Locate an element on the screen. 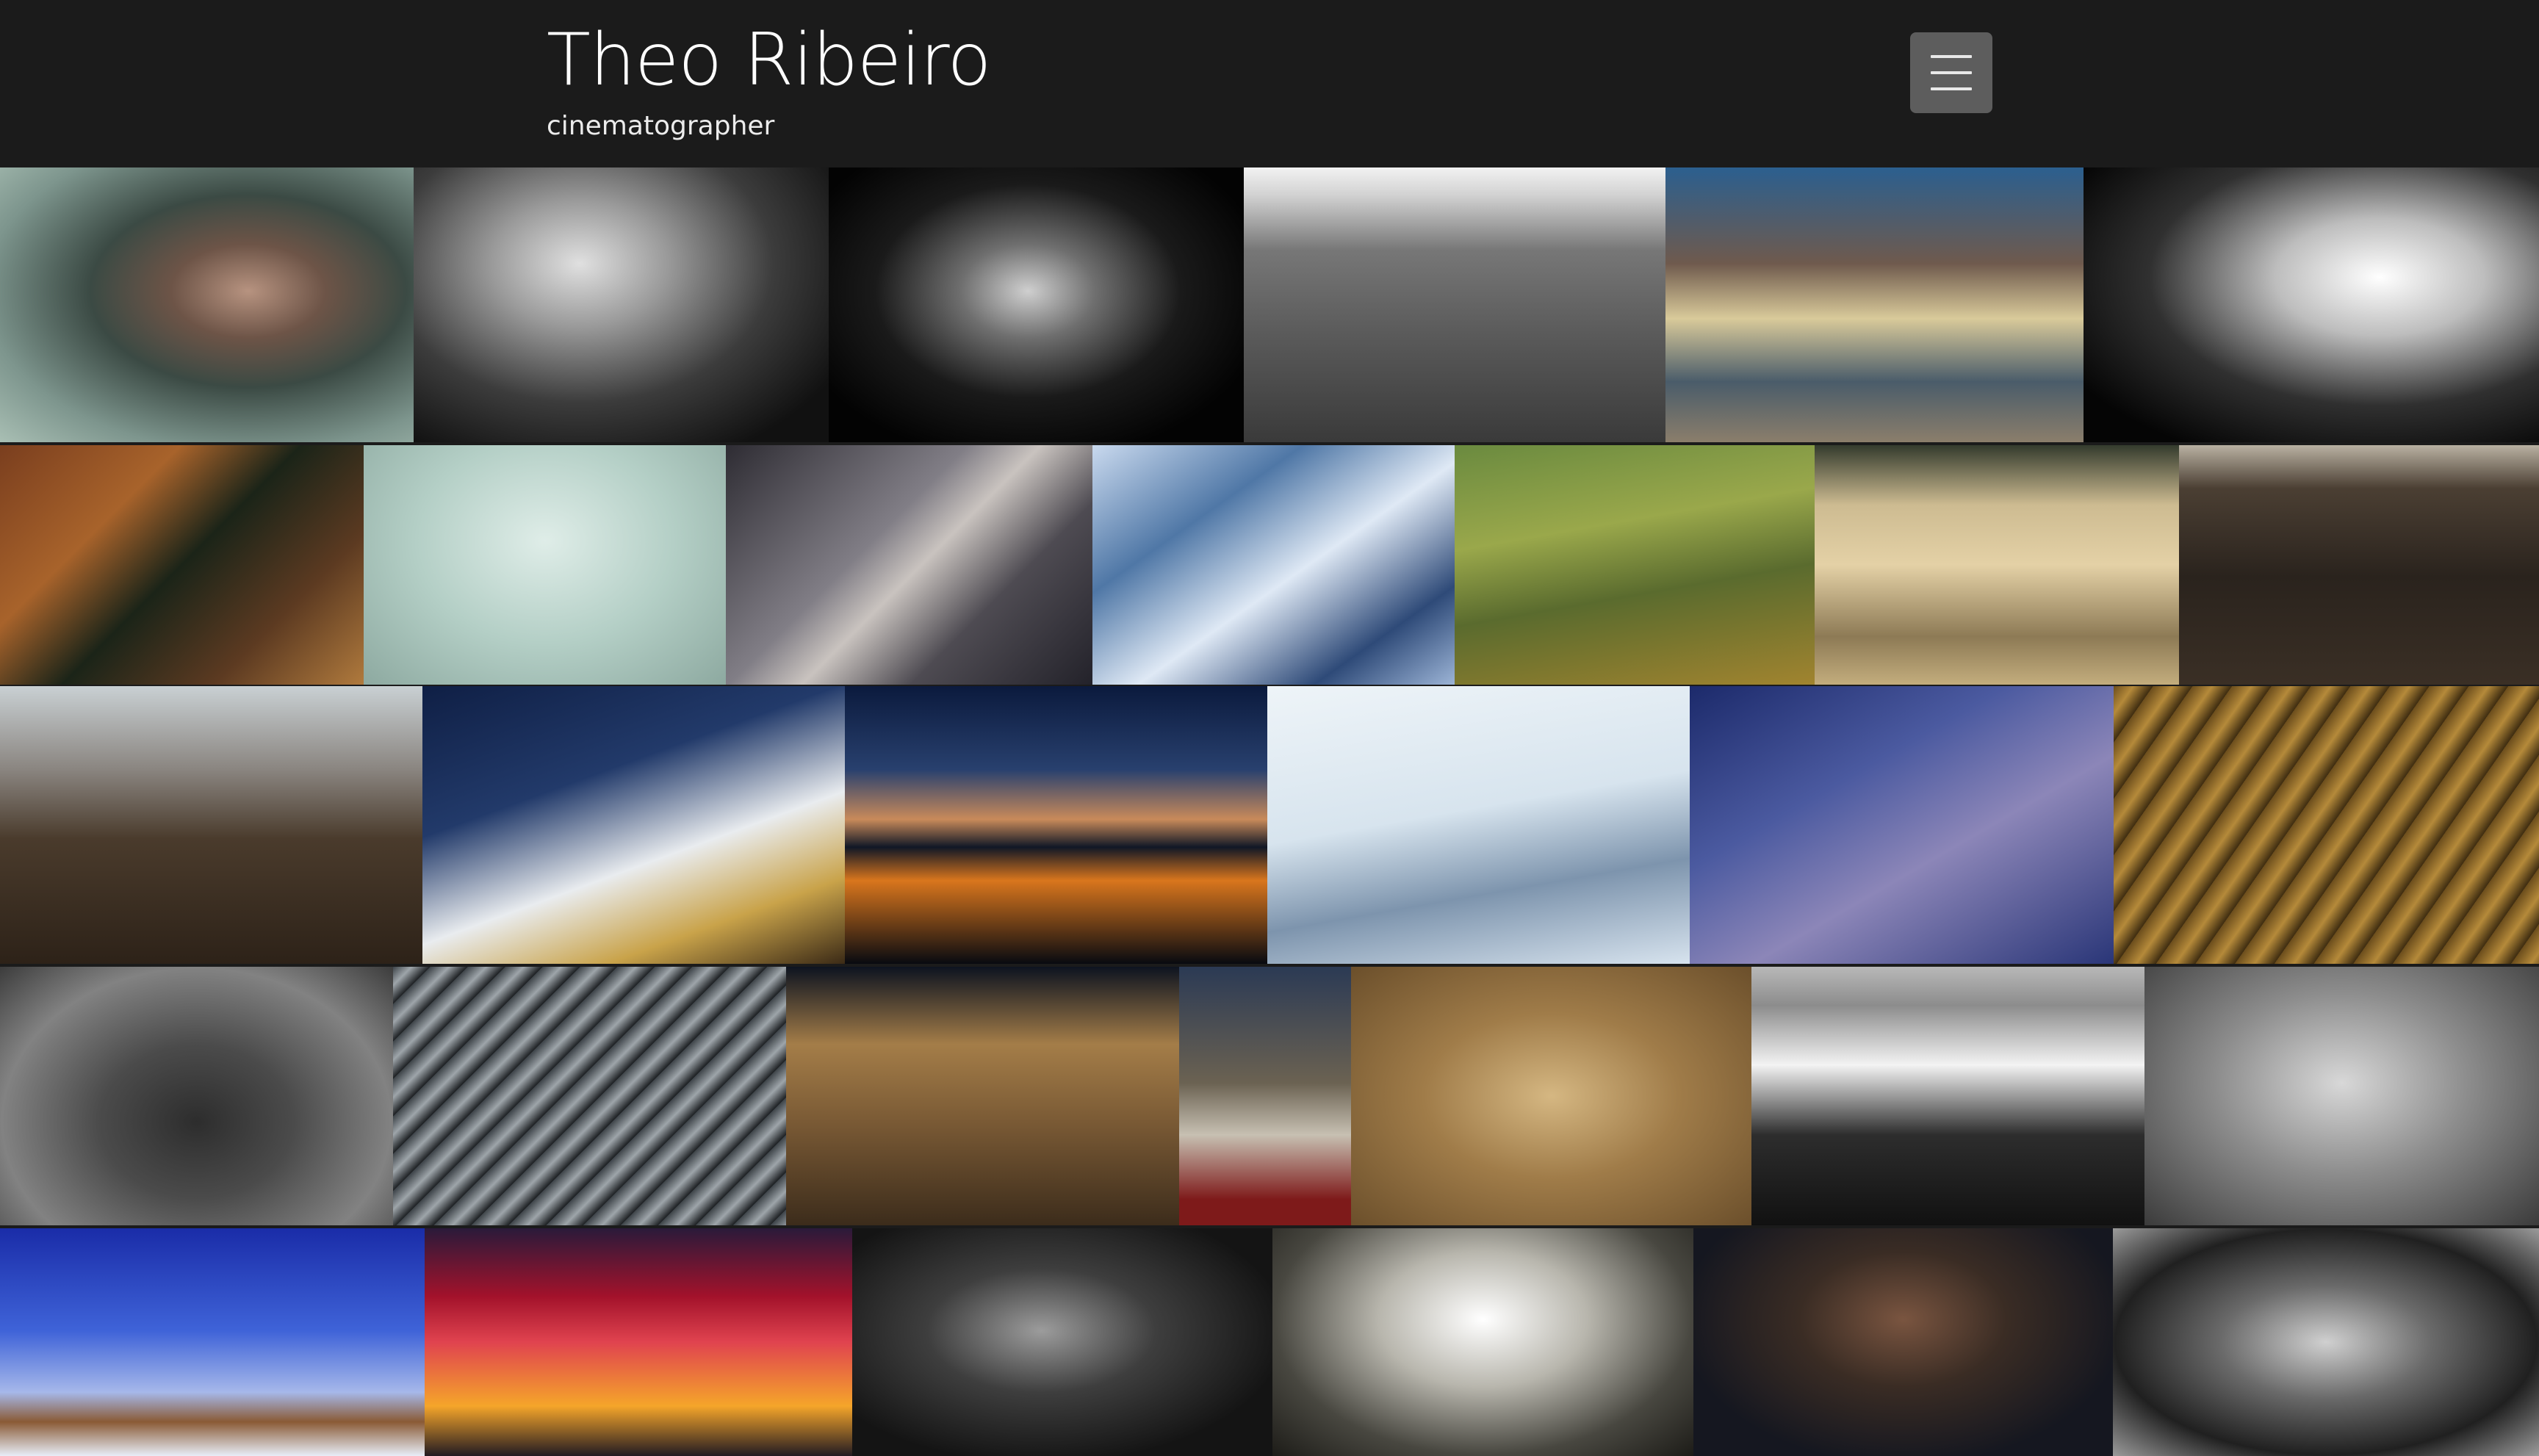 Image resolution: width=2539 pixels, height=1456 pixels. site-tagline: cinematographer is located at coordinates (661, 126).